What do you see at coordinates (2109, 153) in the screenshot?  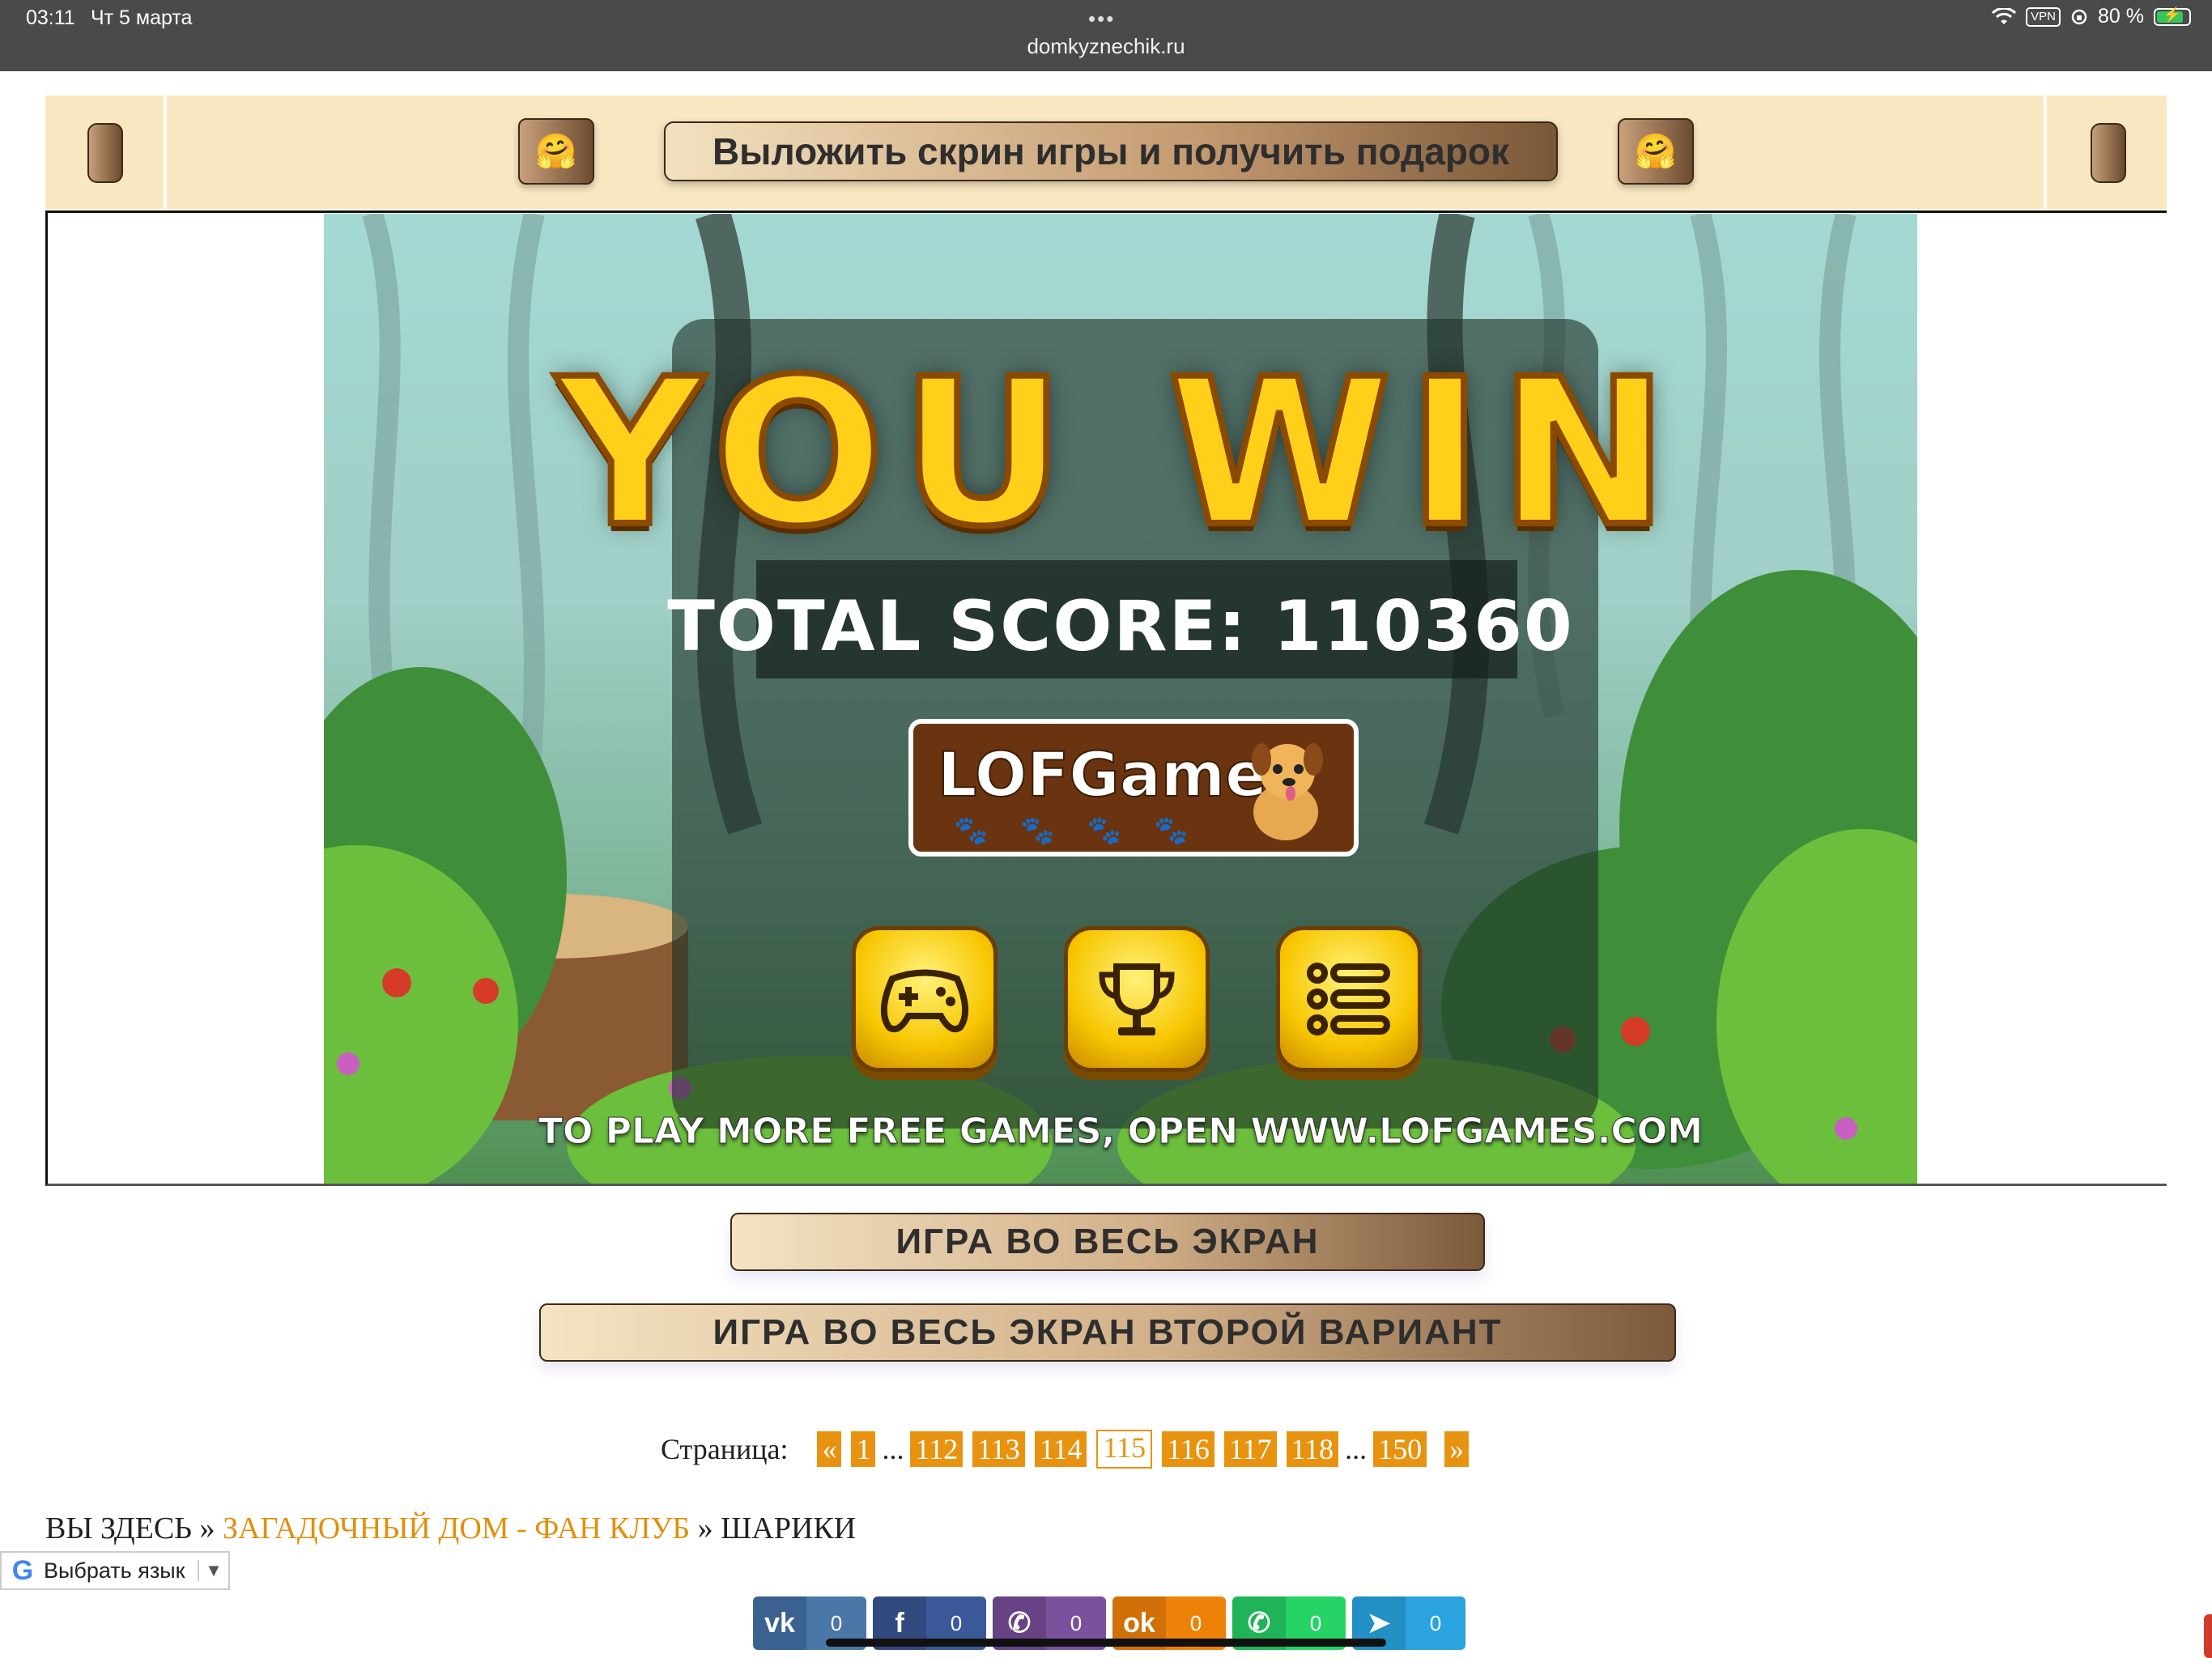 I see `banner-next-handle` at bounding box center [2109, 153].